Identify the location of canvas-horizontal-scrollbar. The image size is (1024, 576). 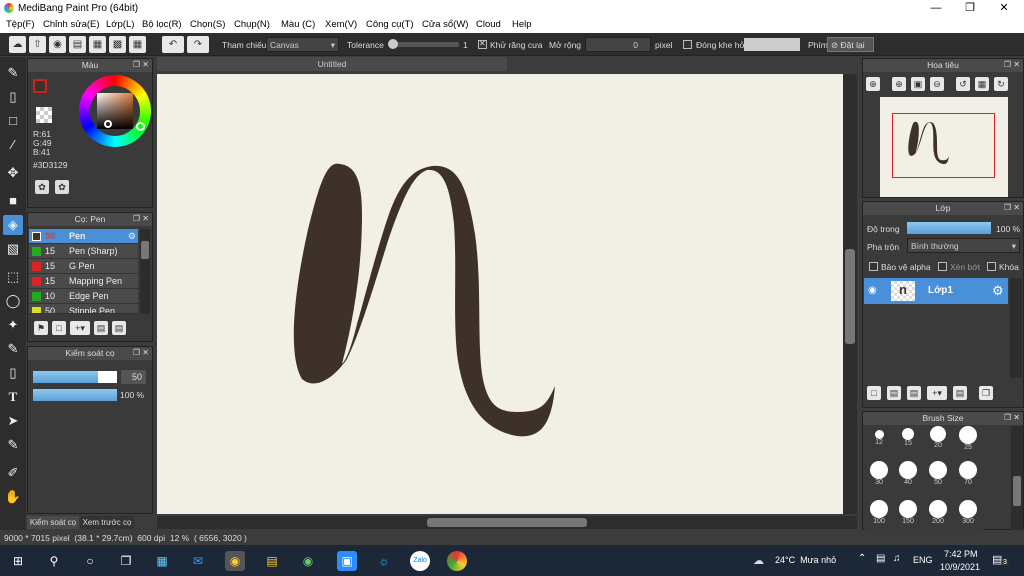
(507, 522).